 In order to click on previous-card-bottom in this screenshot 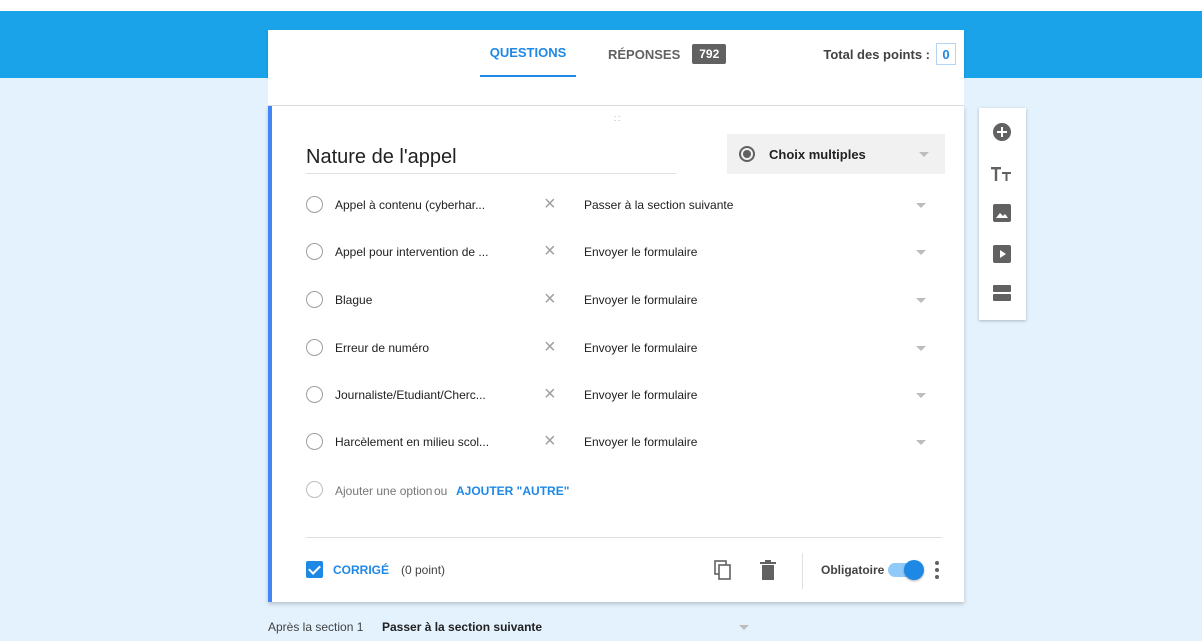, I will do `click(616, 92)`.